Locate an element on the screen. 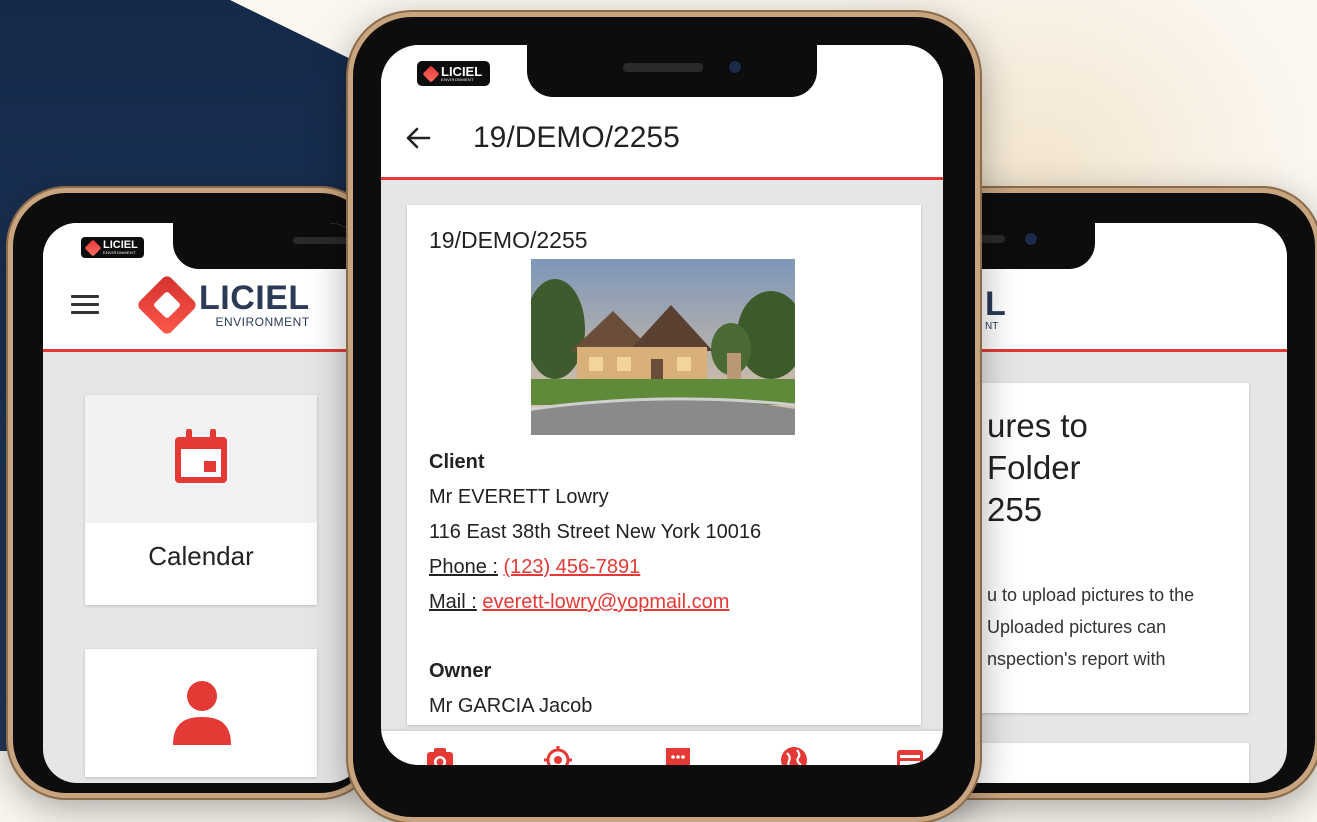 This screenshot has height=822, width=1317. calendar-tile-top is located at coordinates (201, 459).